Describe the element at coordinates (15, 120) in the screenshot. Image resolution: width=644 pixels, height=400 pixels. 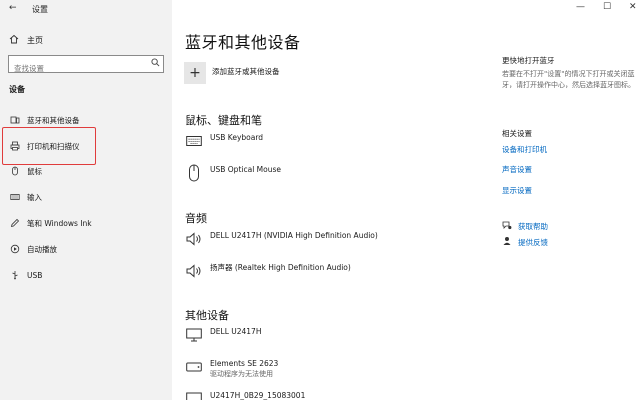
I see `bluetooth-icon` at that location.